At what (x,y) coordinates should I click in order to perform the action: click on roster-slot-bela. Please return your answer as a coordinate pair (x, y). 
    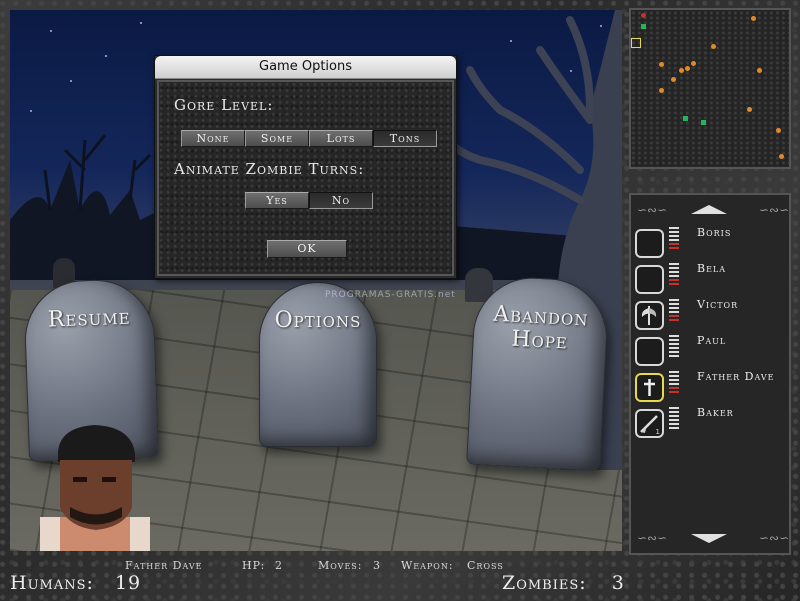
    Looking at the image, I should click on (649, 279).